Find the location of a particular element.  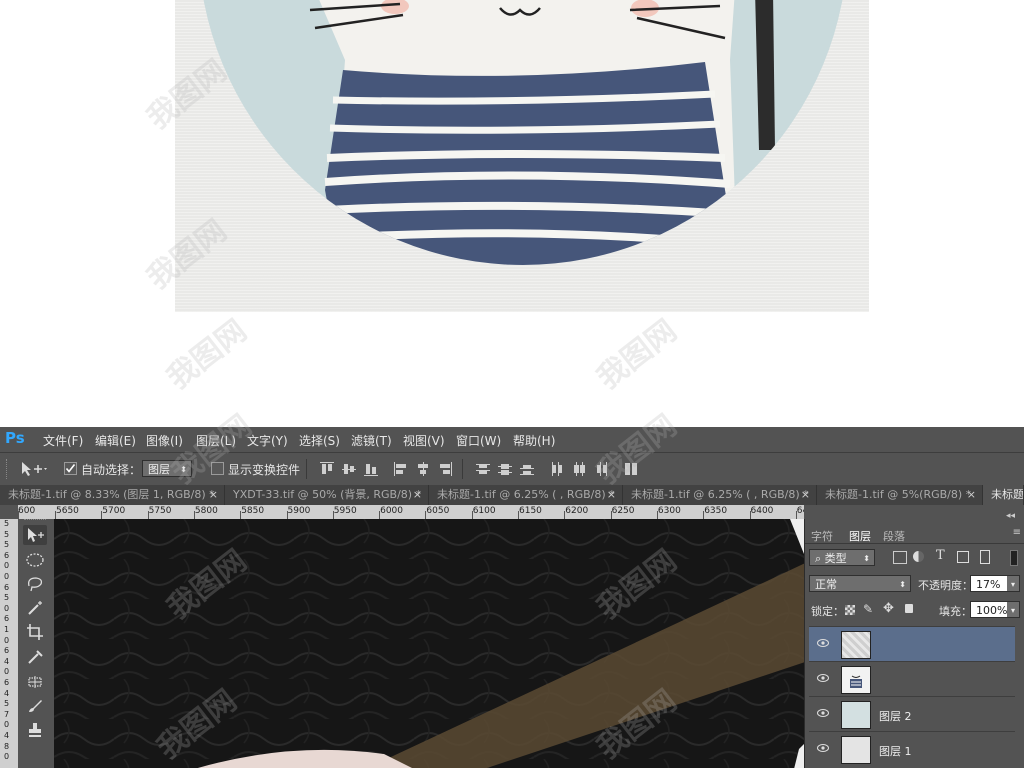

panel-menu-icon: ≡ is located at coordinates (1017, 532).